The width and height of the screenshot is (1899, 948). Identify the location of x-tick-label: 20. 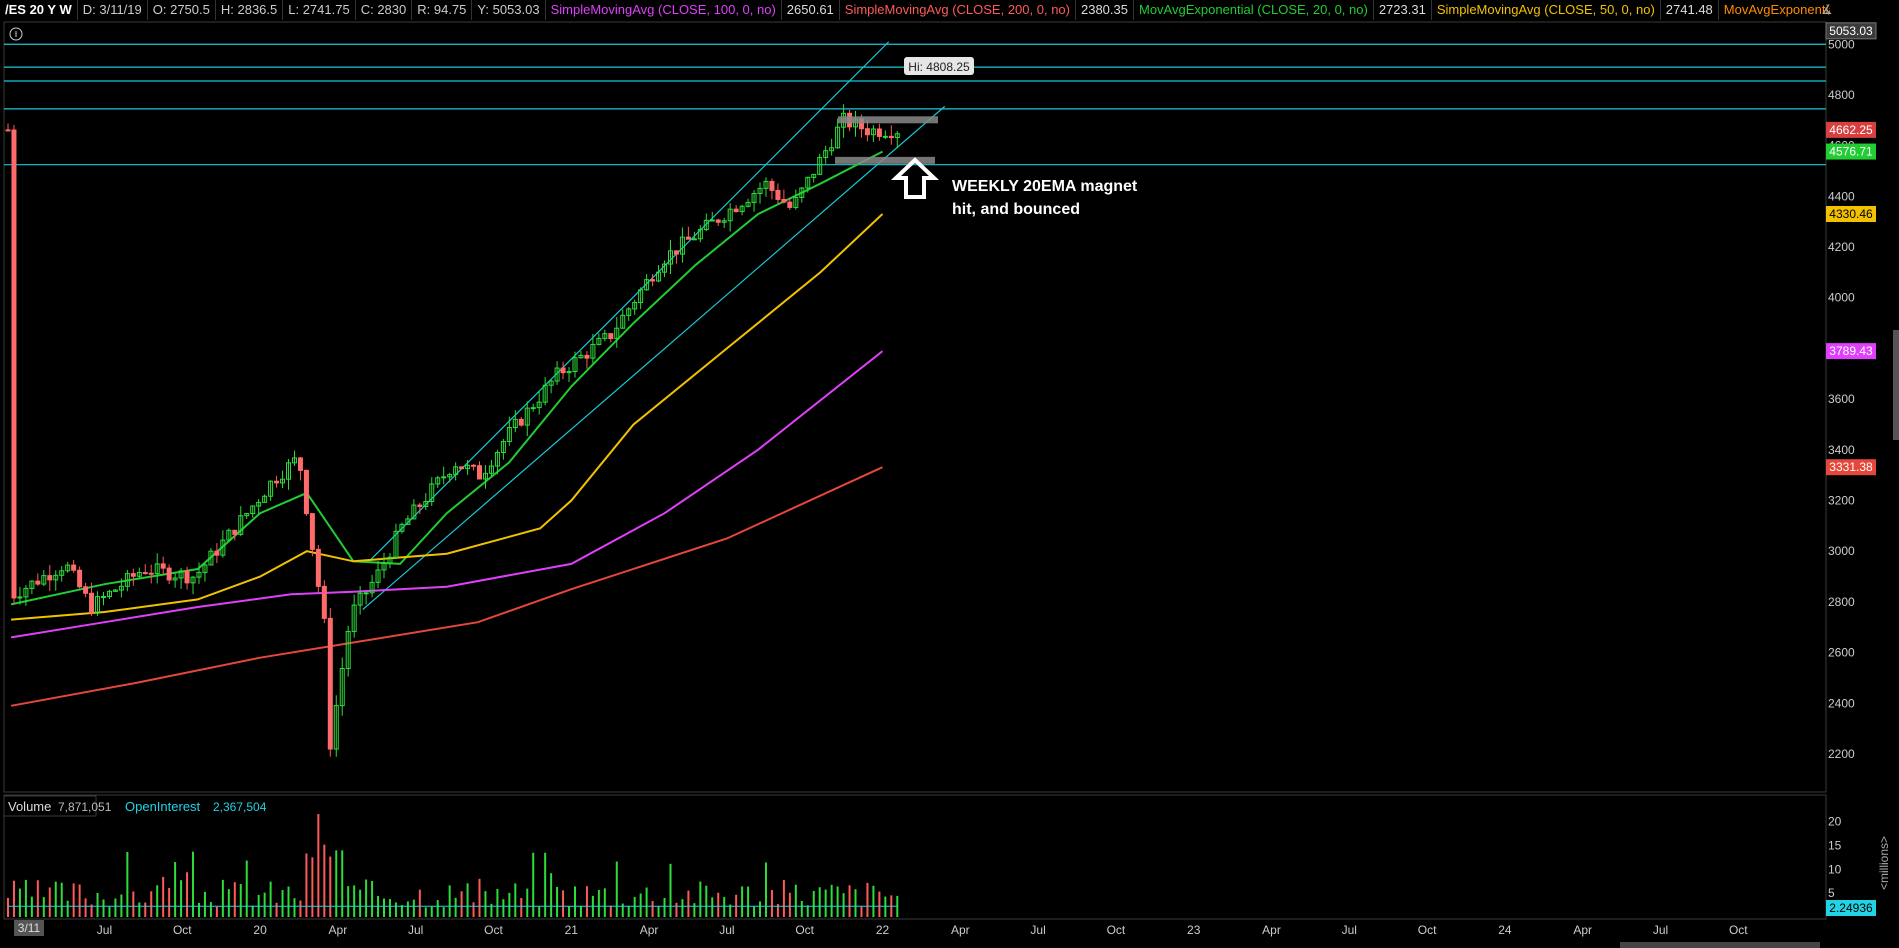
(260, 930).